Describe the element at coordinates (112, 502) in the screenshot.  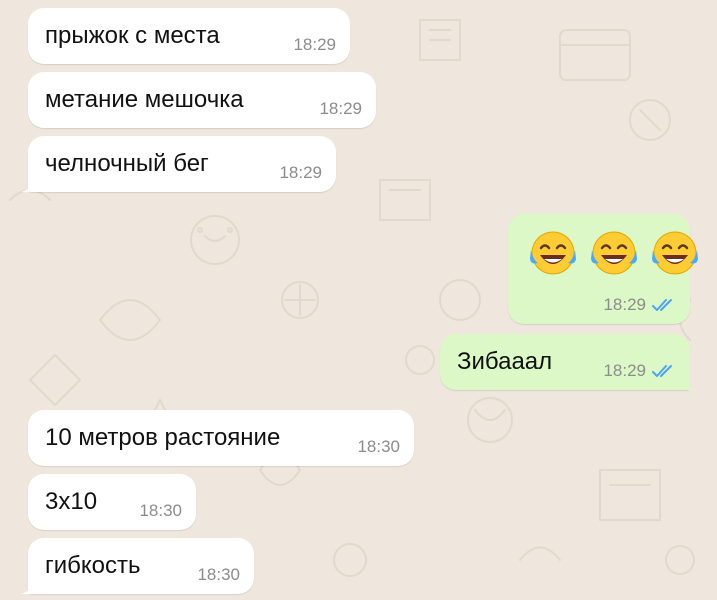
I see `message-bubble-incoming: 3x10 18:30` at that location.